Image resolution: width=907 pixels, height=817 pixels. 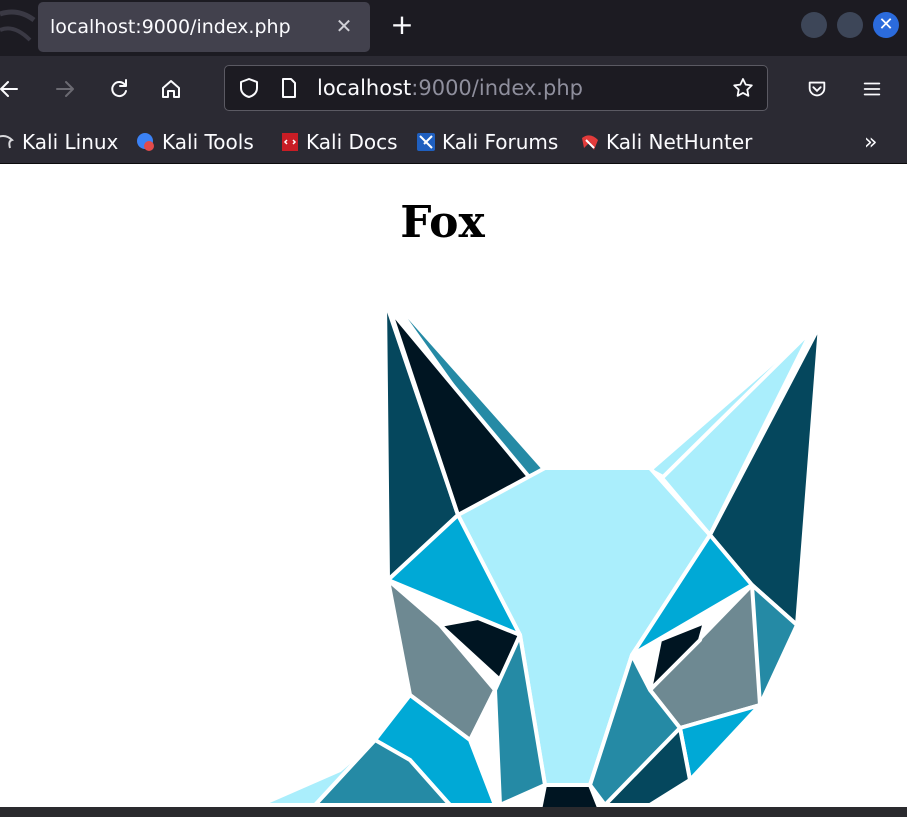 What do you see at coordinates (453, 28) in the screenshot?
I see `tab-strip: localhost:9000/index.php ✕ + ✕` at bounding box center [453, 28].